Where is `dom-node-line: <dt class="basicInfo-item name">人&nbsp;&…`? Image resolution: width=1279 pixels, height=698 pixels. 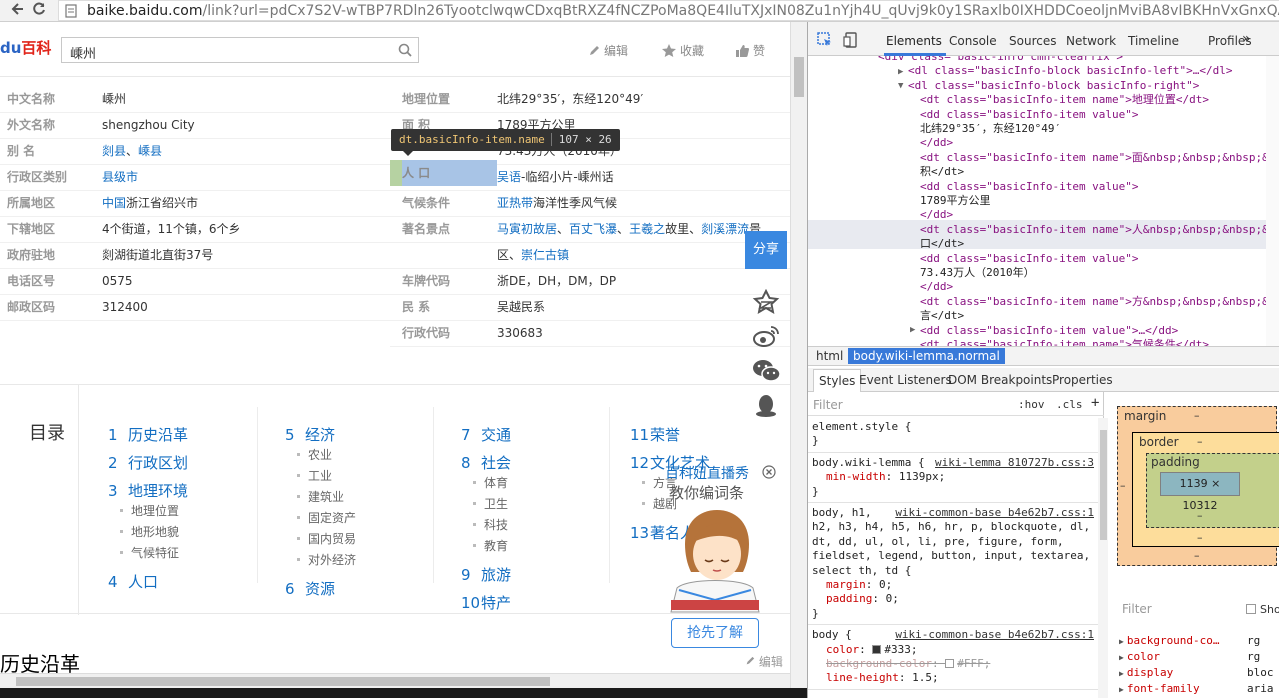 dom-node-line: <dt class="basicInfo-item name">人&nbsp;&… is located at coordinates (1099, 230).